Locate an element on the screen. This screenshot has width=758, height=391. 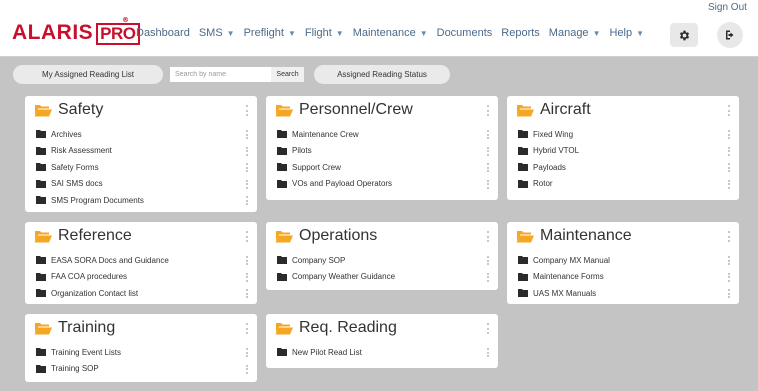
sign-out-link: Sign Out is located at coordinates (727, 7).